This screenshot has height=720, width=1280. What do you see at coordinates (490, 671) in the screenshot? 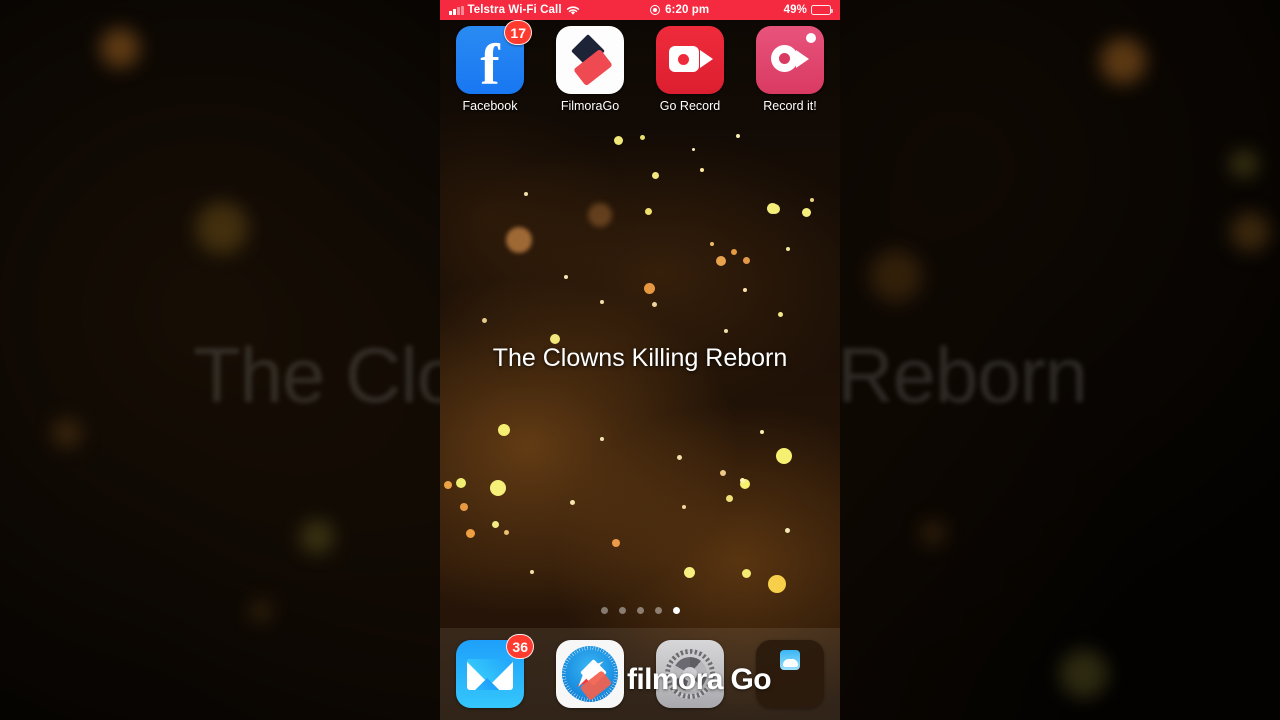
I see `dock-app-mail: 36` at bounding box center [490, 671].